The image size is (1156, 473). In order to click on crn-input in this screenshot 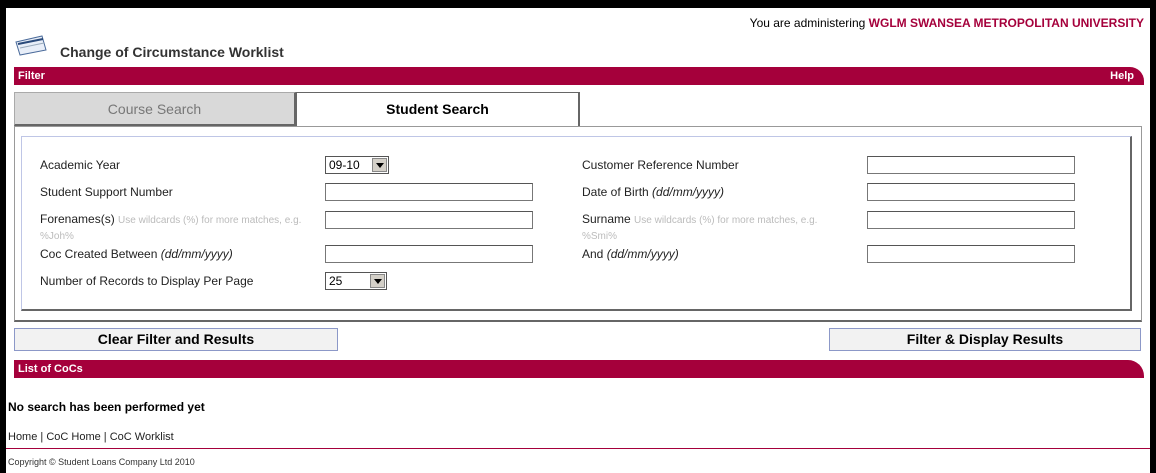, I will do `click(971, 165)`.